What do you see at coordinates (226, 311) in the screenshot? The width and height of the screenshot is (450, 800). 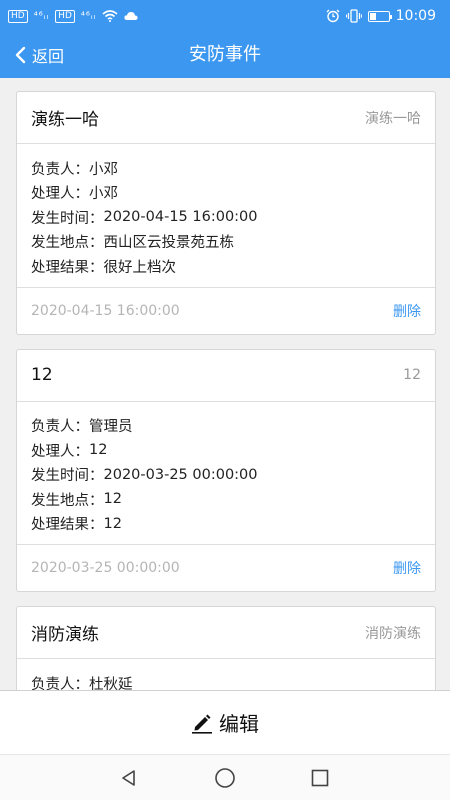 I see `card-footer: 2020-04-15 16:00:00 删除` at bounding box center [226, 311].